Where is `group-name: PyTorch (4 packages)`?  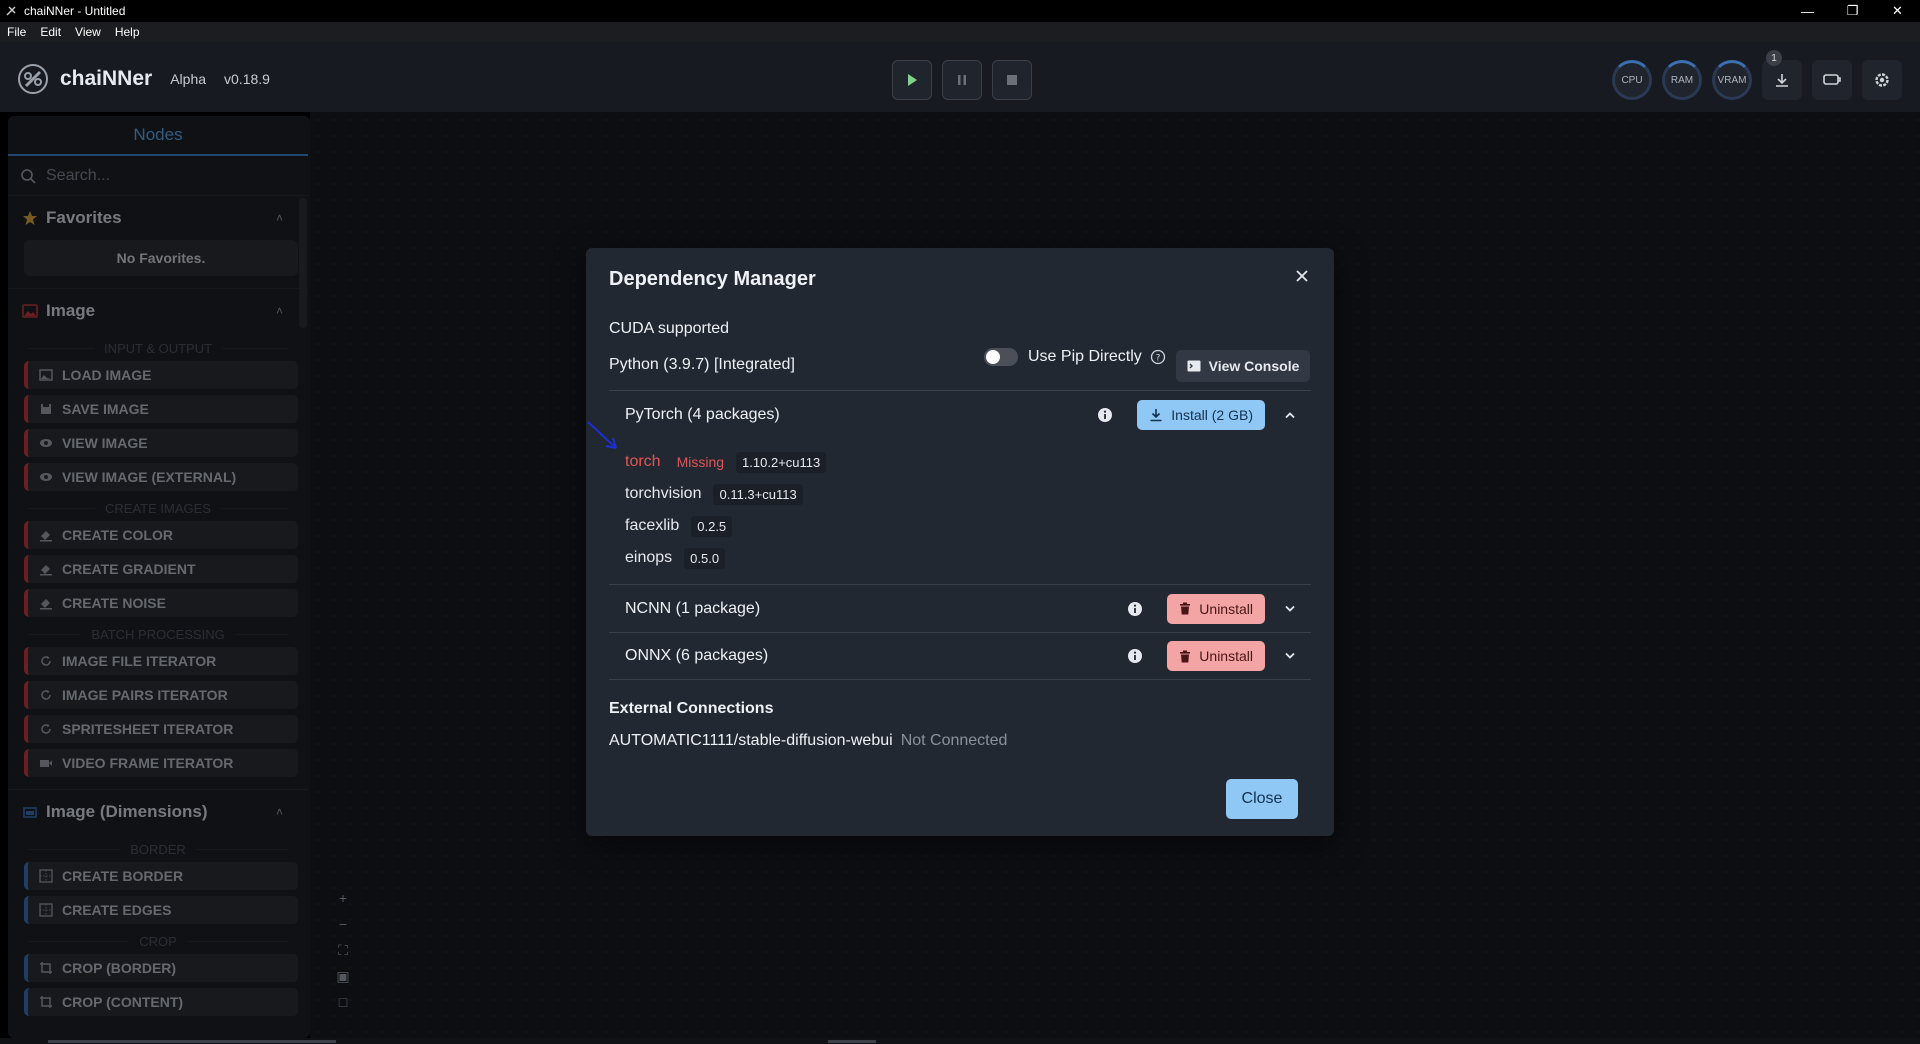
group-name: PyTorch (4 packages) is located at coordinates (702, 414).